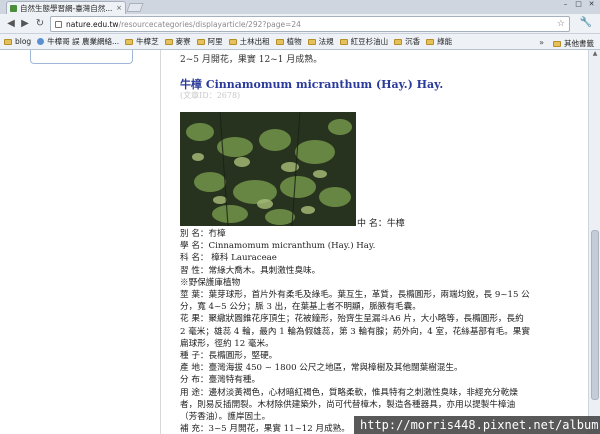  Describe the element at coordinates (23, 41) in the screenshot. I see `bookmark-label: blog` at that location.